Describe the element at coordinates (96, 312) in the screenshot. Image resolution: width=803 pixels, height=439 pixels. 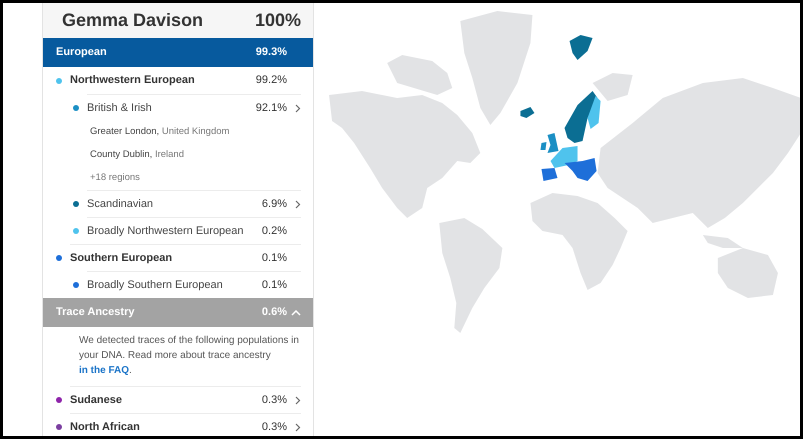
I see `group-label: Trace Ancestry` at that location.